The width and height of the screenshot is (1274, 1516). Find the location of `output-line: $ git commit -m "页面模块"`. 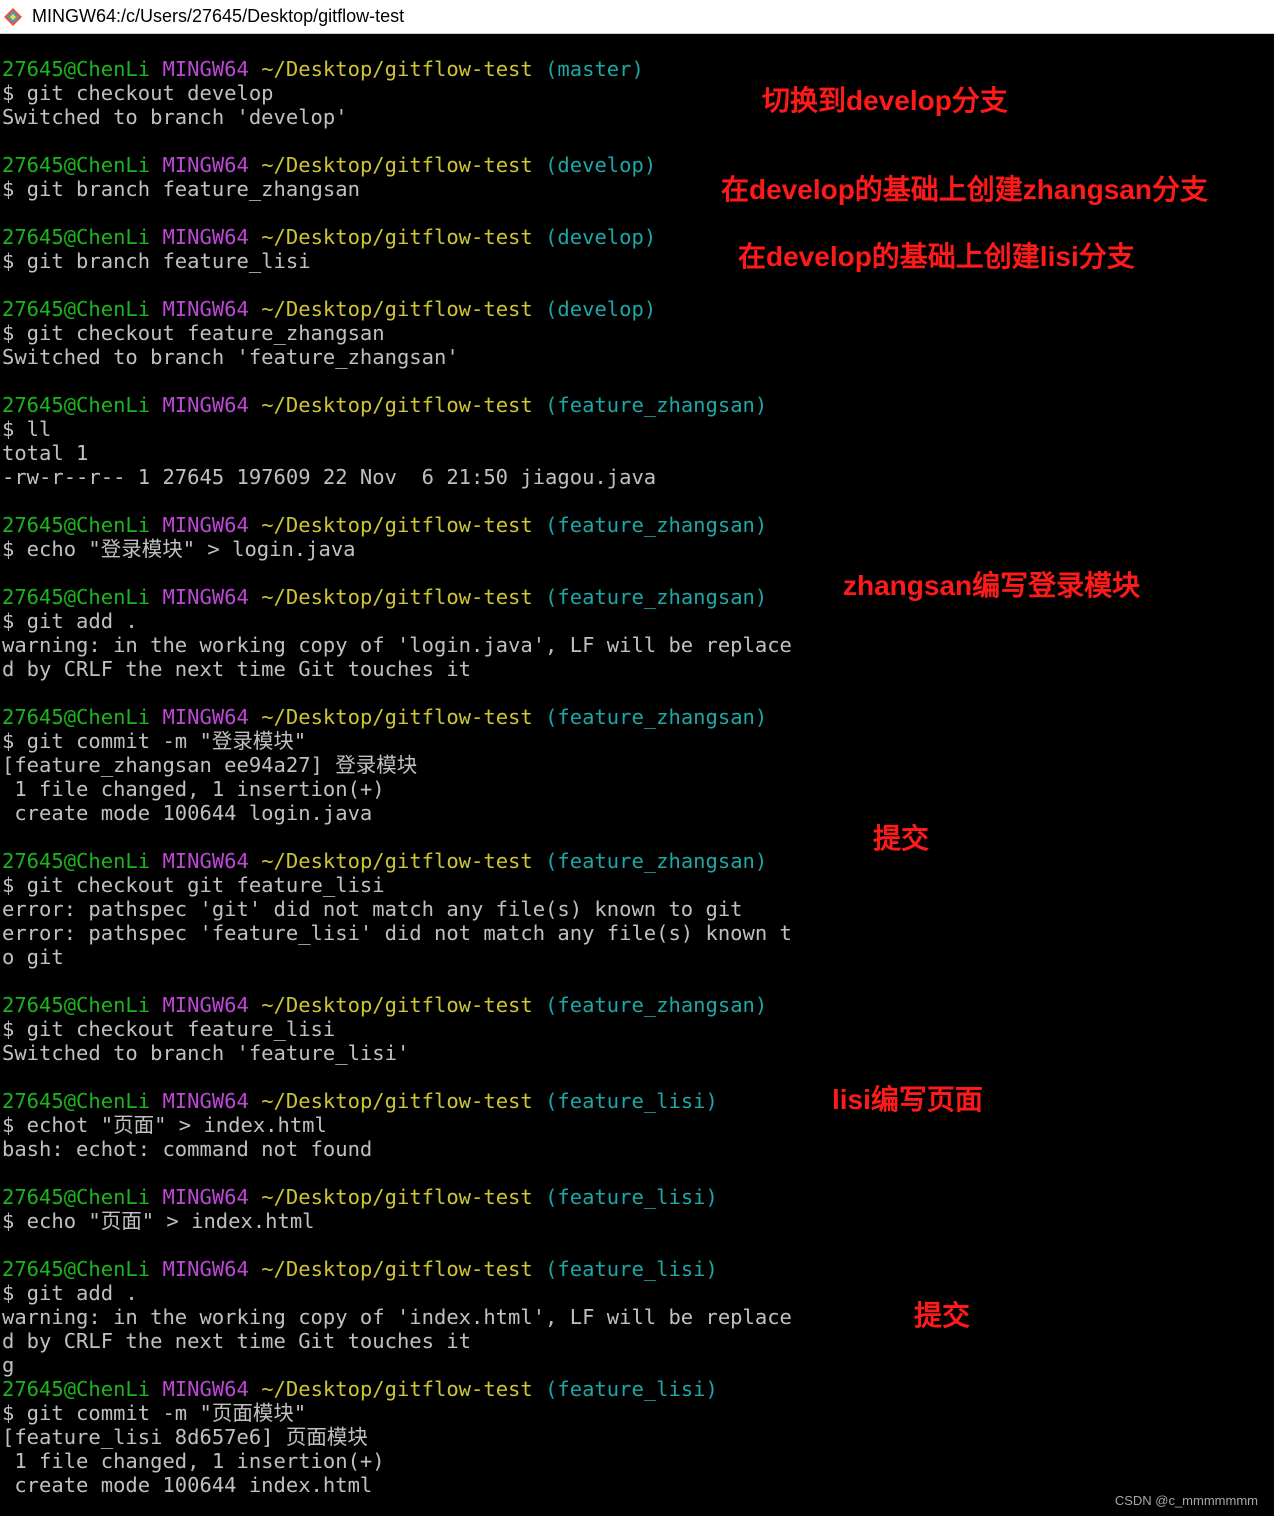

output-line: $ git commit -m "页面模块" is located at coordinates (154, 1413).